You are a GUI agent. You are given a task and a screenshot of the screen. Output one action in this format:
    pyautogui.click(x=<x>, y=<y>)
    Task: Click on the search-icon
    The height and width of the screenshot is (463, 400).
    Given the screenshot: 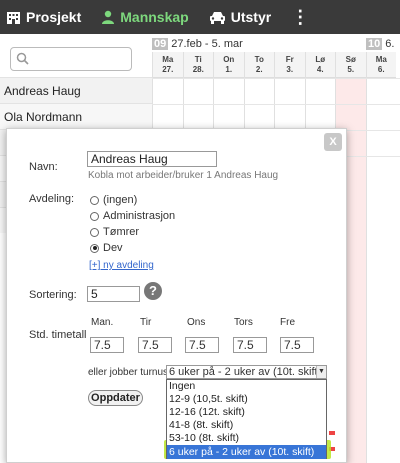 What is the action you would take?
    pyautogui.click(x=22, y=60)
    